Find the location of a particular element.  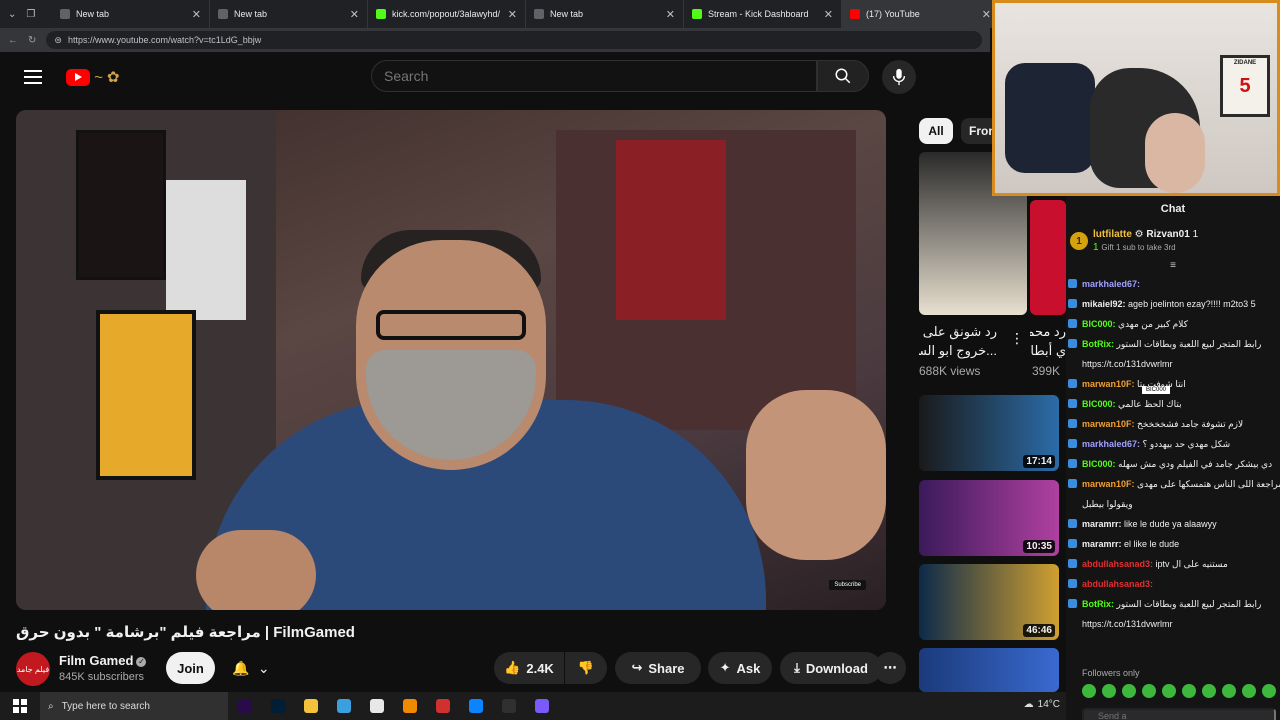

browser-tab-active: (17) YouTube ✕ is located at coordinates (921, 14).